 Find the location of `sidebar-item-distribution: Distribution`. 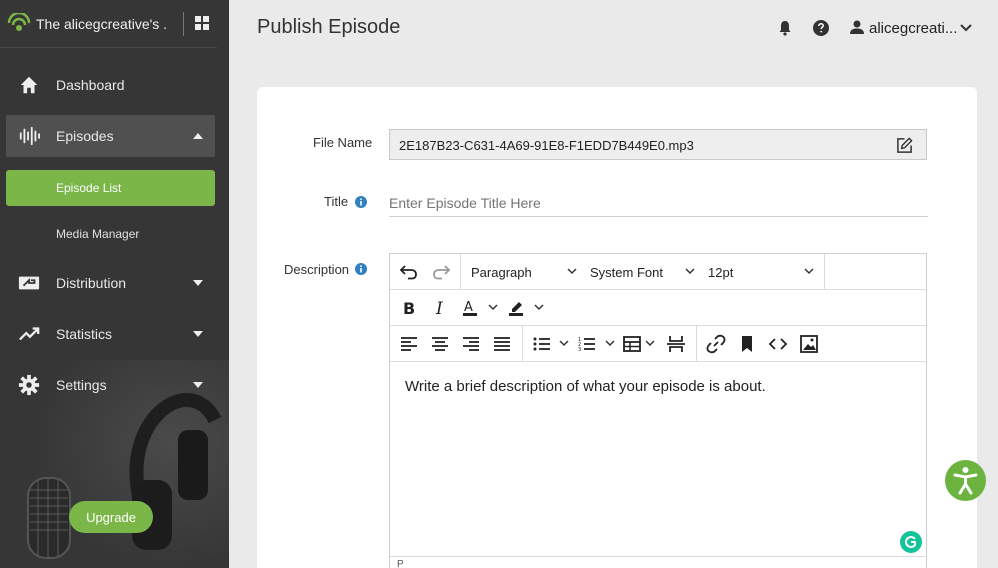

sidebar-item-distribution: Distribution is located at coordinates (110, 283).